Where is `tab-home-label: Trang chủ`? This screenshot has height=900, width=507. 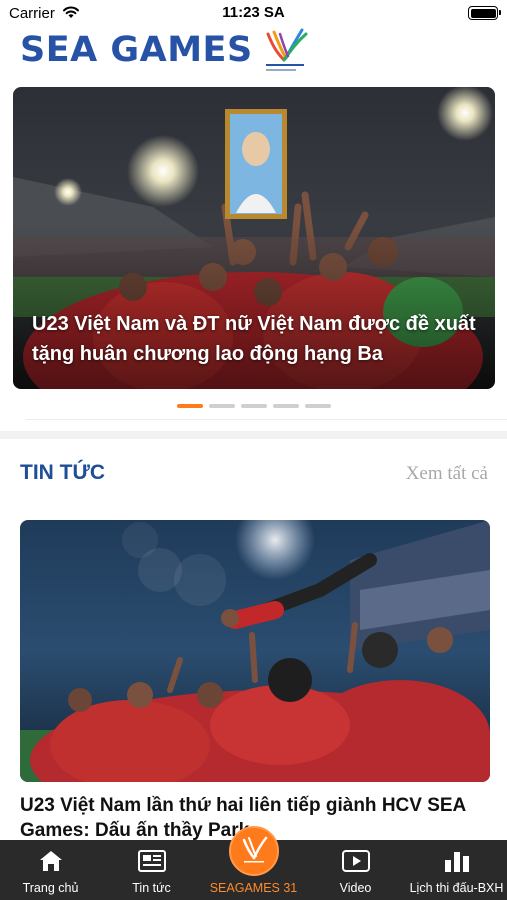 tab-home-label: Trang chủ is located at coordinates (50, 888).